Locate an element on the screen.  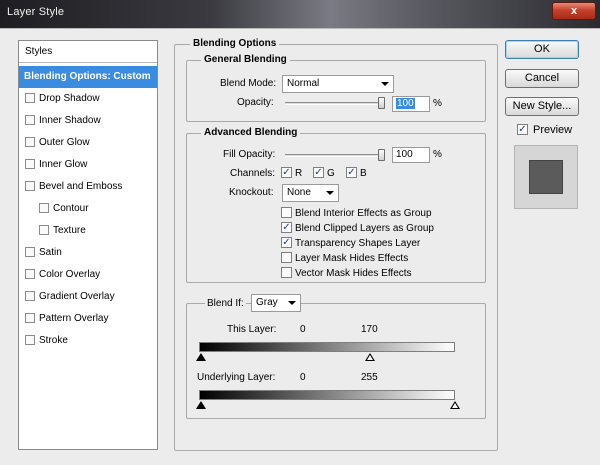
knockout-label: Knockout: is located at coordinates (251, 192).